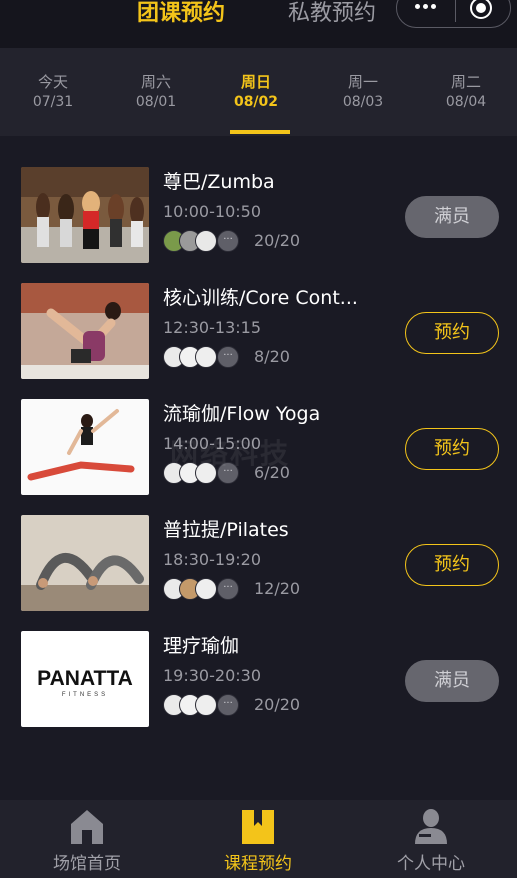 Image resolution: width=517 pixels, height=878 pixels. What do you see at coordinates (219, 182) in the screenshot?
I see `class-title: 尊巴/Zumba` at bounding box center [219, 182].